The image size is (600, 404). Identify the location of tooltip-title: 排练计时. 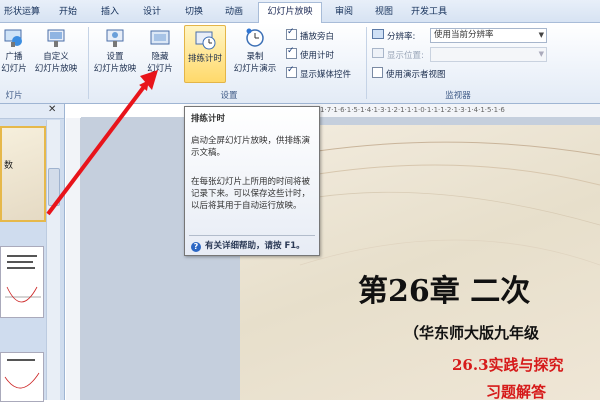
(208, 119).